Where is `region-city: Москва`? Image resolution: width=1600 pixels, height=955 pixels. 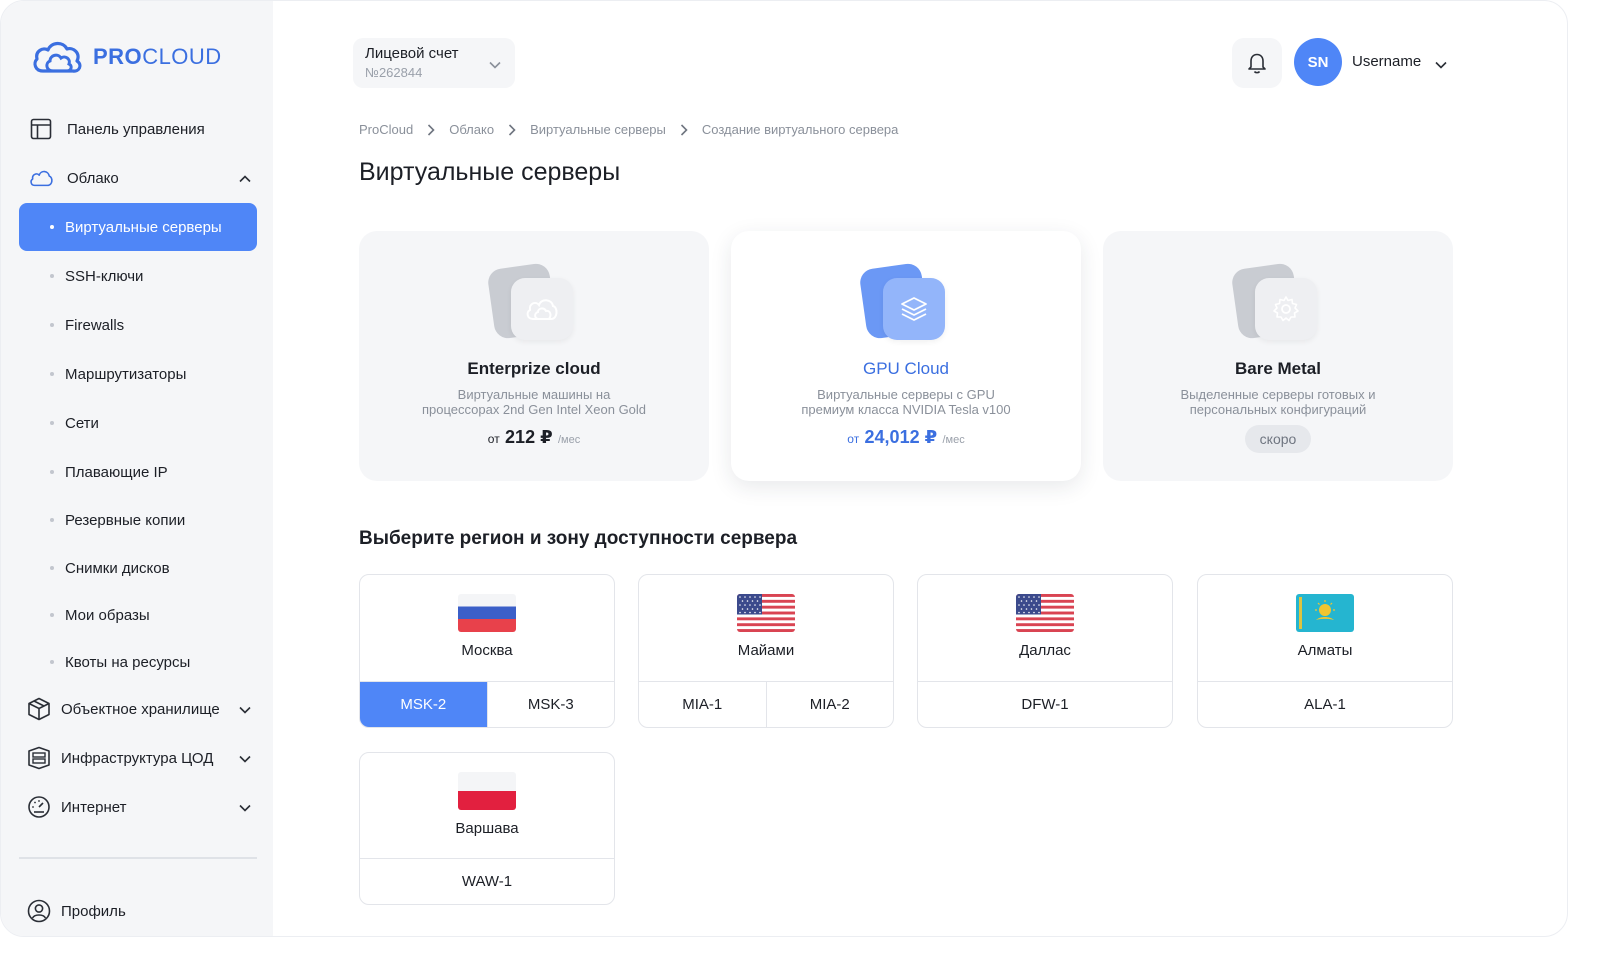
region-city: Москва is located at coordinates (487, 650).